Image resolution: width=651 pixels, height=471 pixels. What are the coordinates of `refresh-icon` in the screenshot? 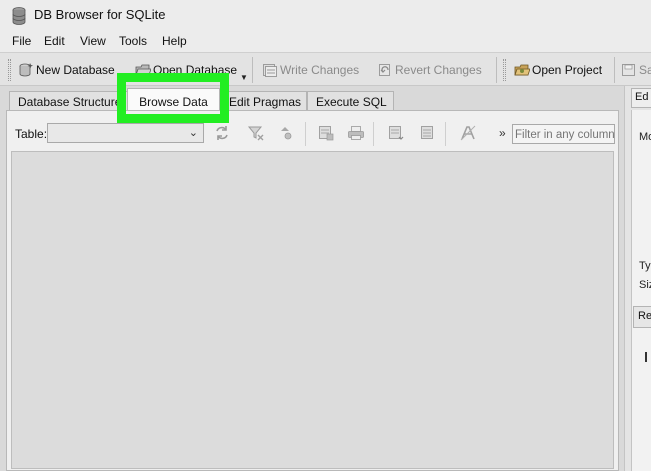 It's located at (222, 133).